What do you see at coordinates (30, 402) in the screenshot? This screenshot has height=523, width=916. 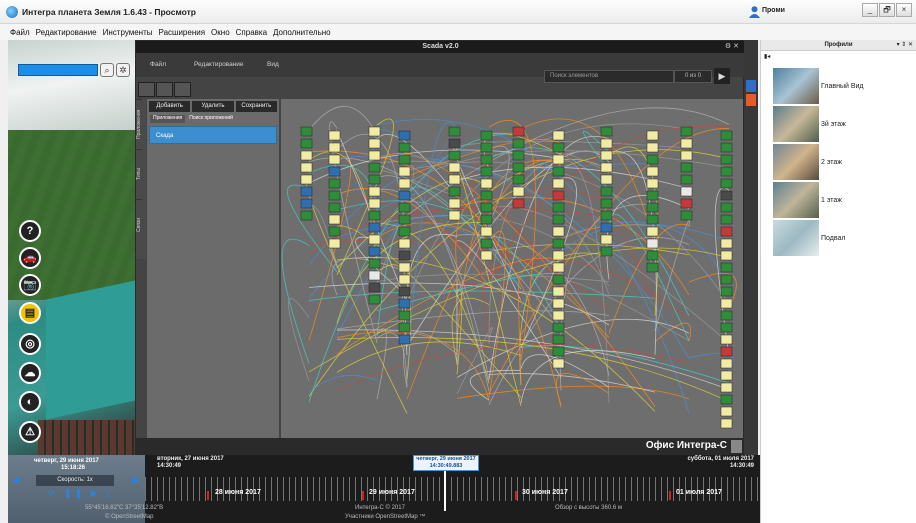 I see `satellite-tool-icon: ◐` at bounding box center [30, 402].